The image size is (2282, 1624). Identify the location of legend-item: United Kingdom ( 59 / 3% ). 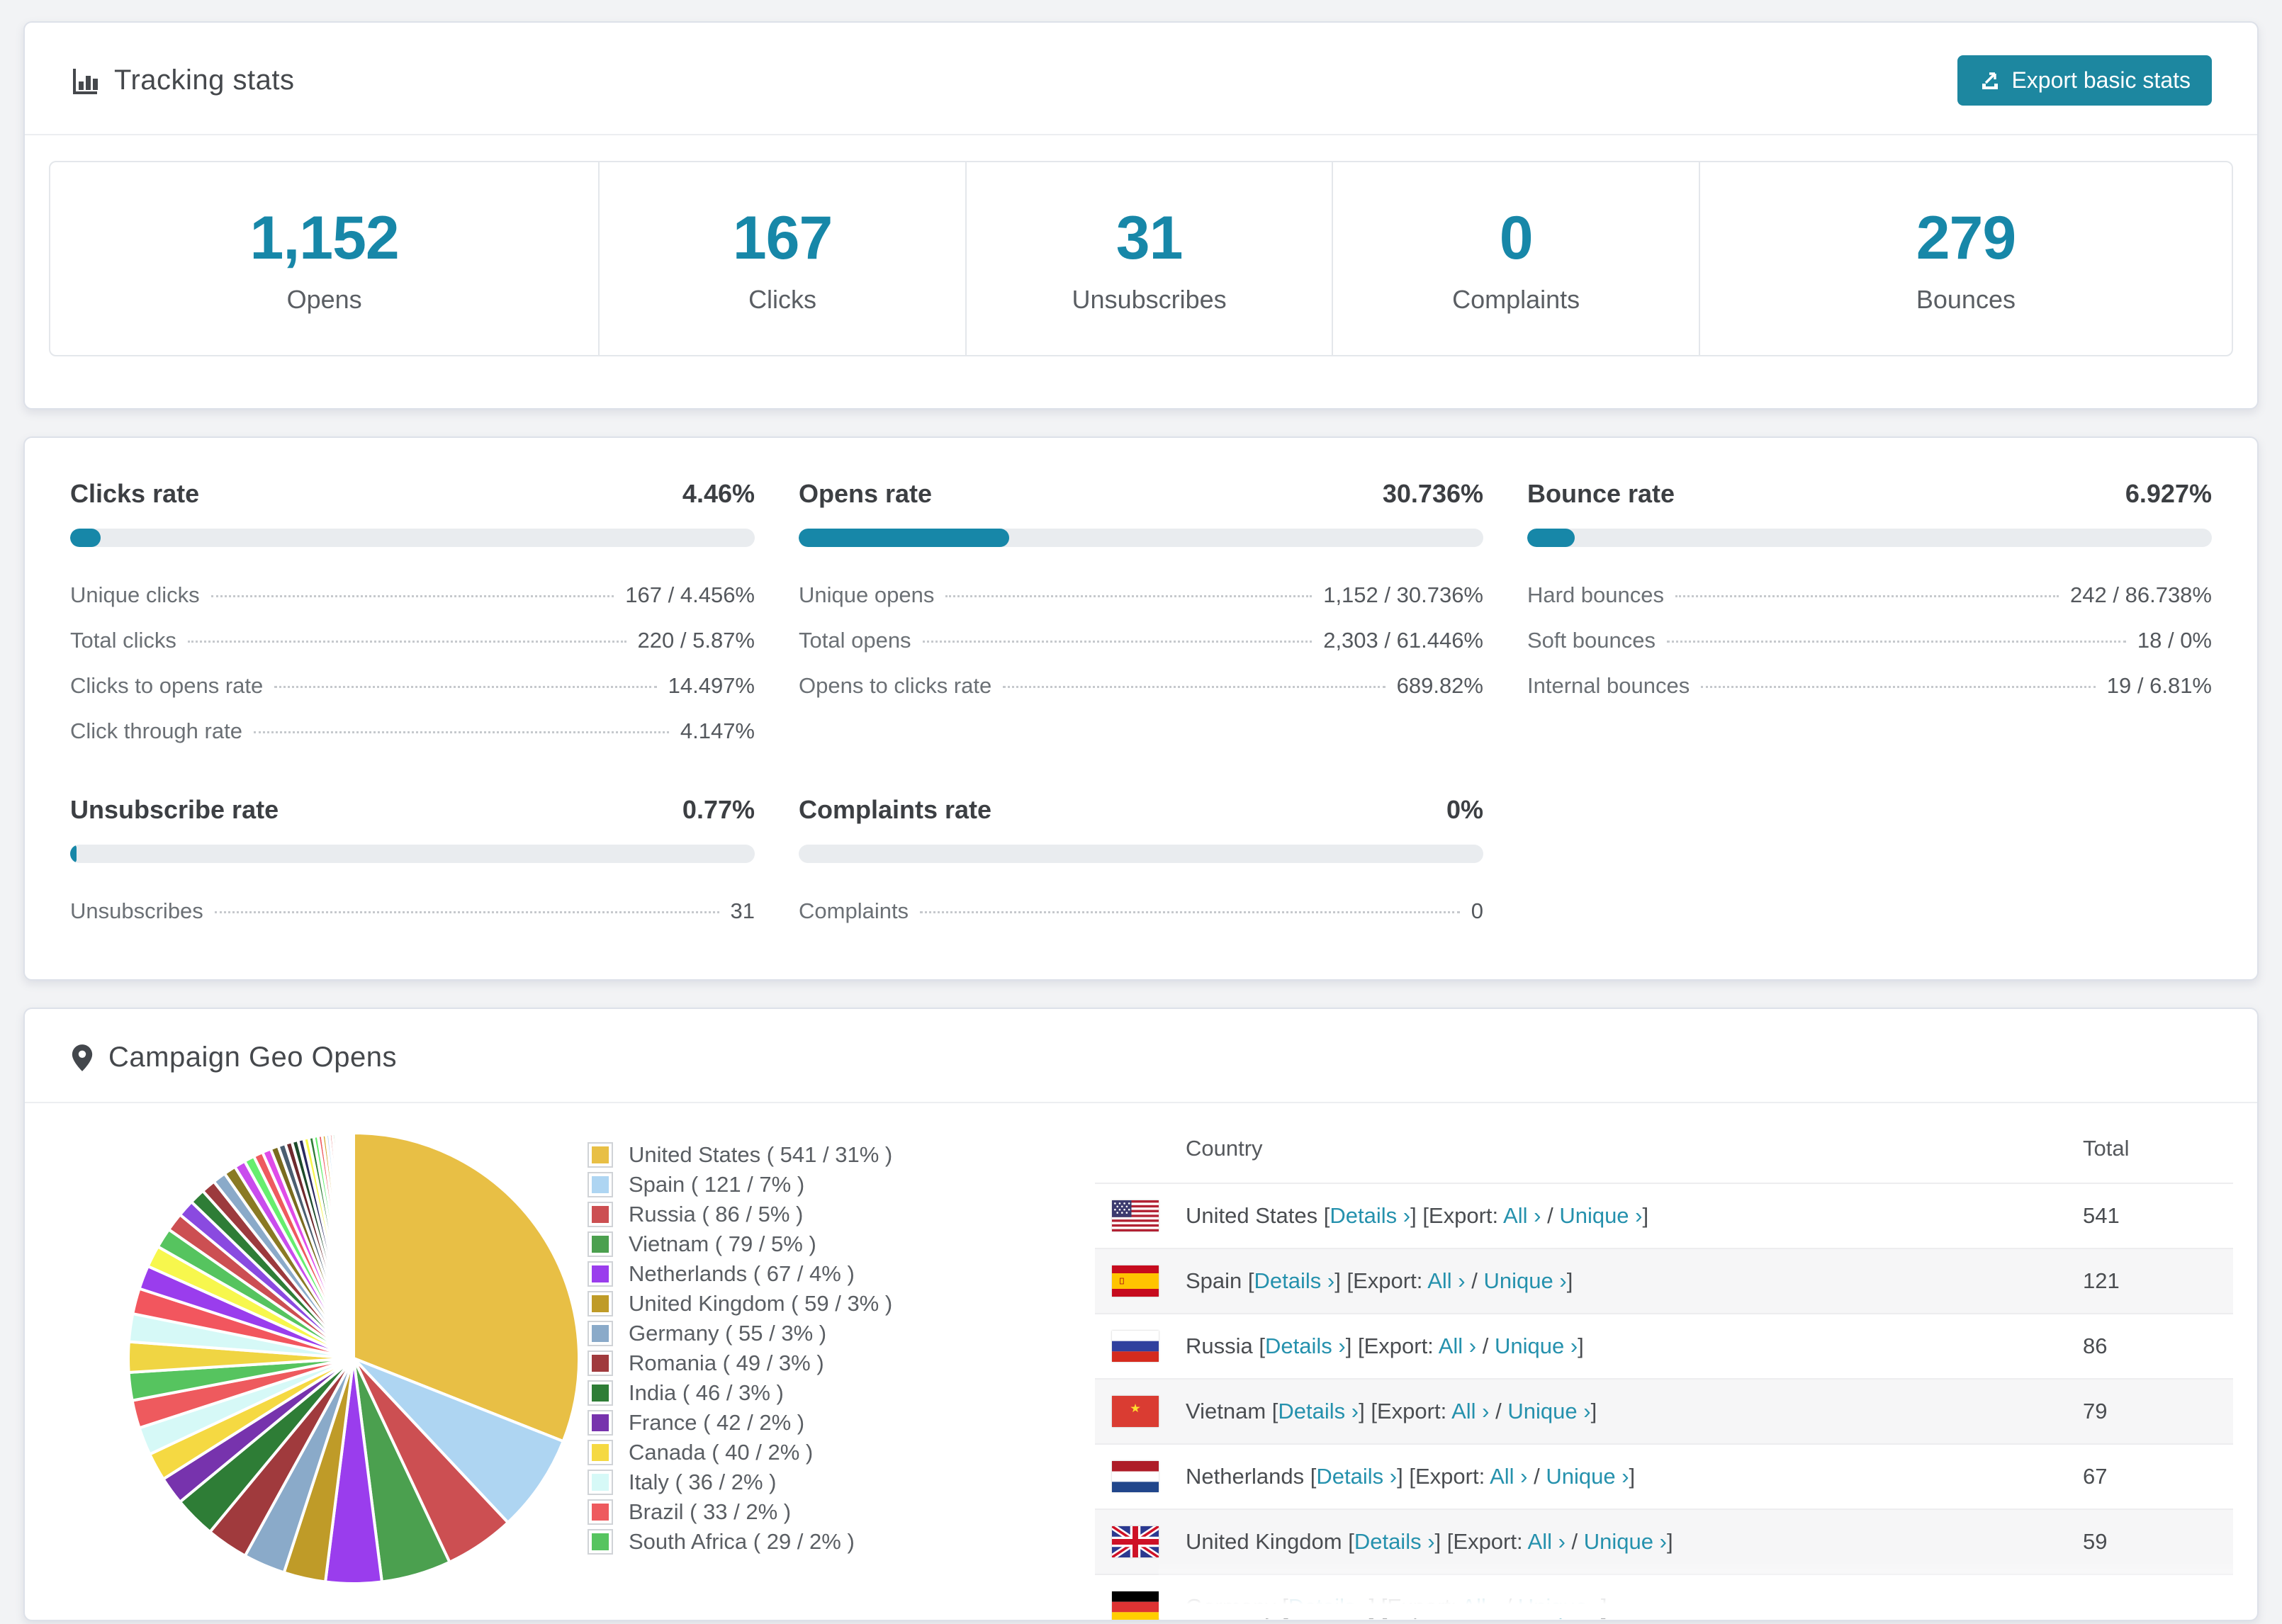
(836, 1304).